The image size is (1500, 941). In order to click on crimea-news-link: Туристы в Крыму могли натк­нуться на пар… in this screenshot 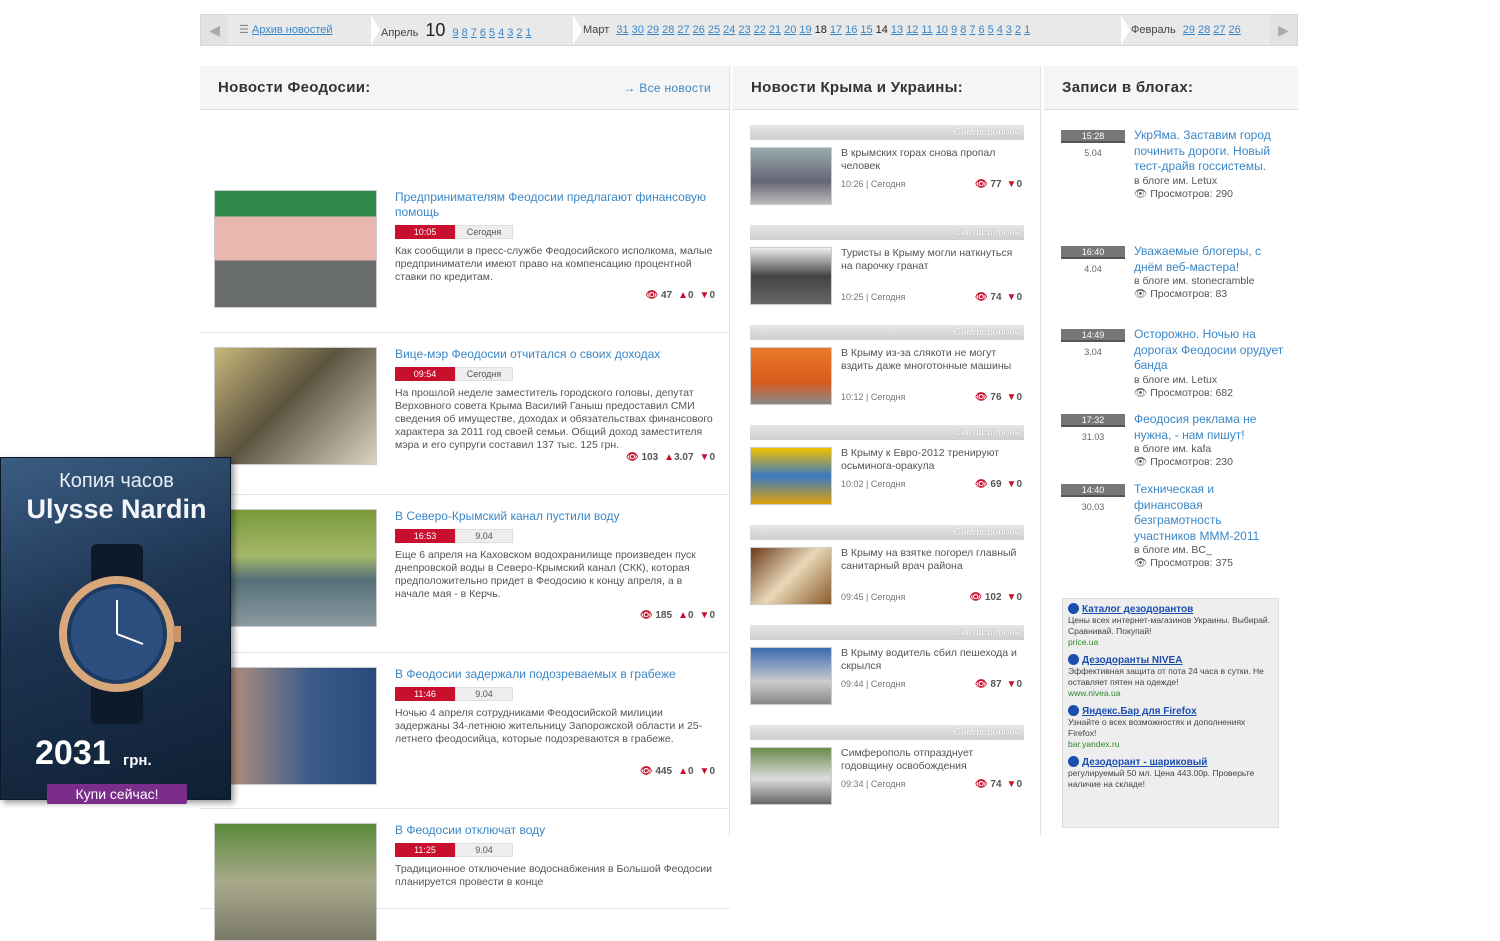, I will do `click(931, 260)`.